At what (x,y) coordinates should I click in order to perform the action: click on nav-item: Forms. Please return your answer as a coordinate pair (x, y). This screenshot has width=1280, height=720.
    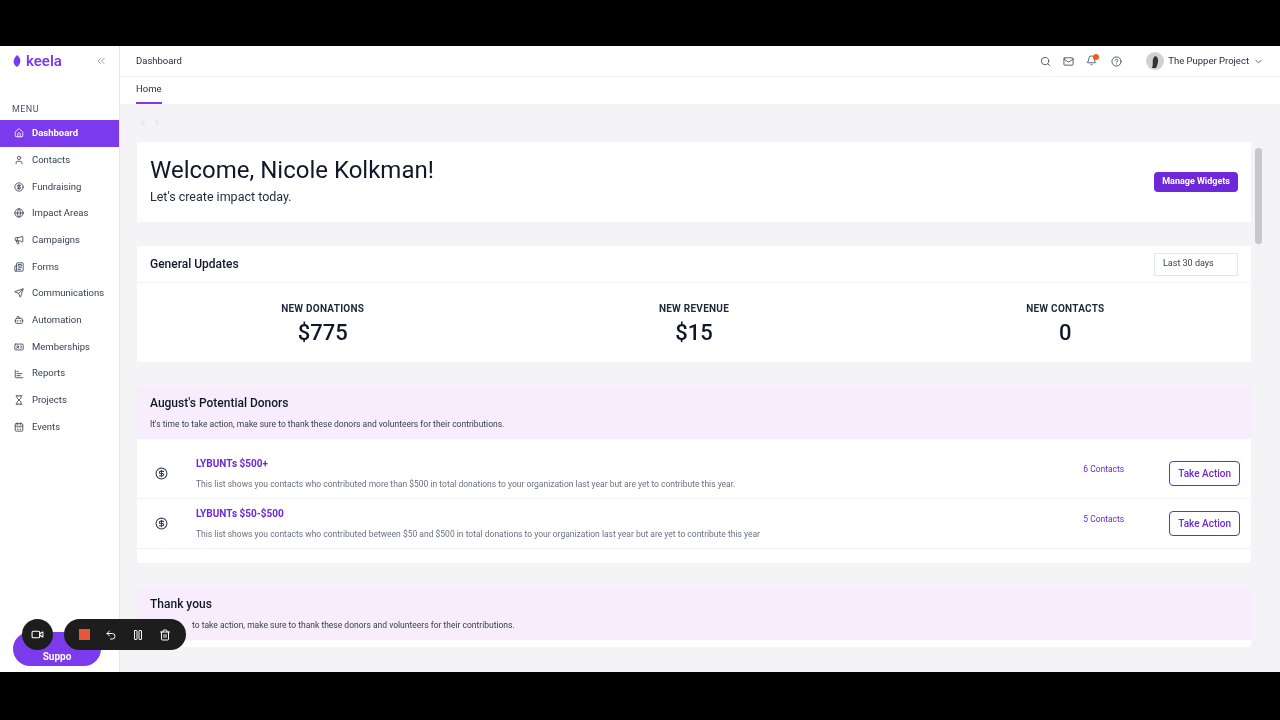
    Looking at the image, I should click on (59, 267).